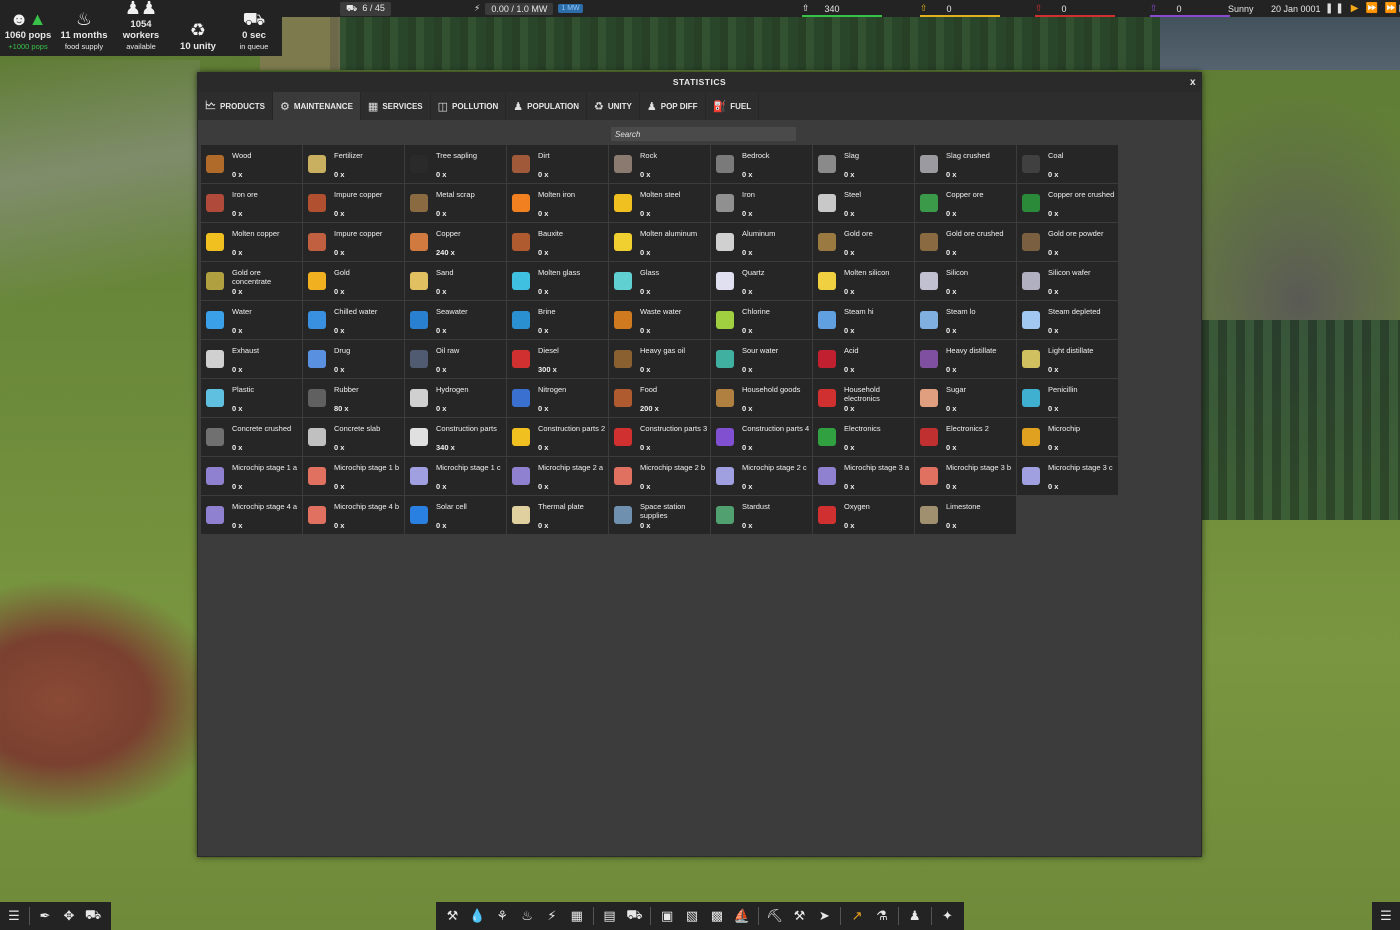  I want to click on crane-icon: ⚒, so click(452, 916).